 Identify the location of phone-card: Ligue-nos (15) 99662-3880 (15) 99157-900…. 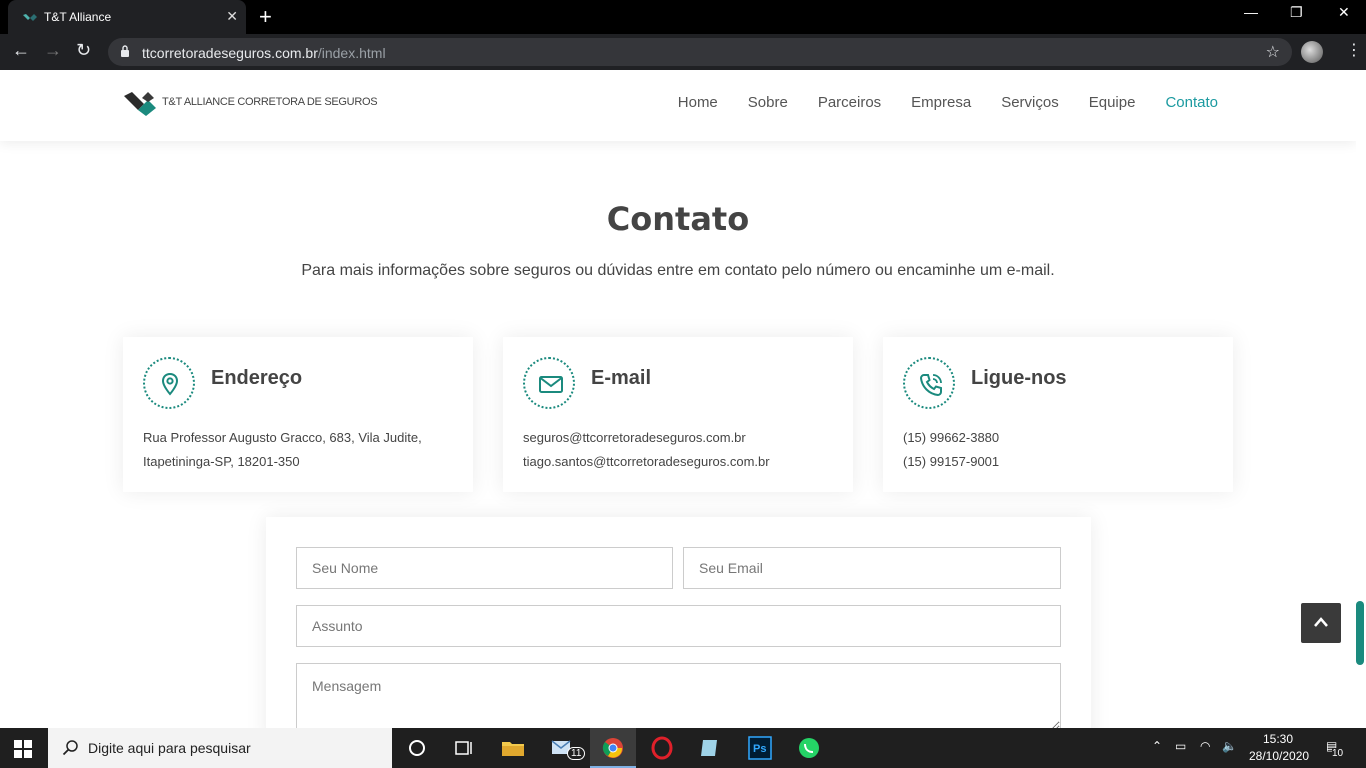
(1058, 414).